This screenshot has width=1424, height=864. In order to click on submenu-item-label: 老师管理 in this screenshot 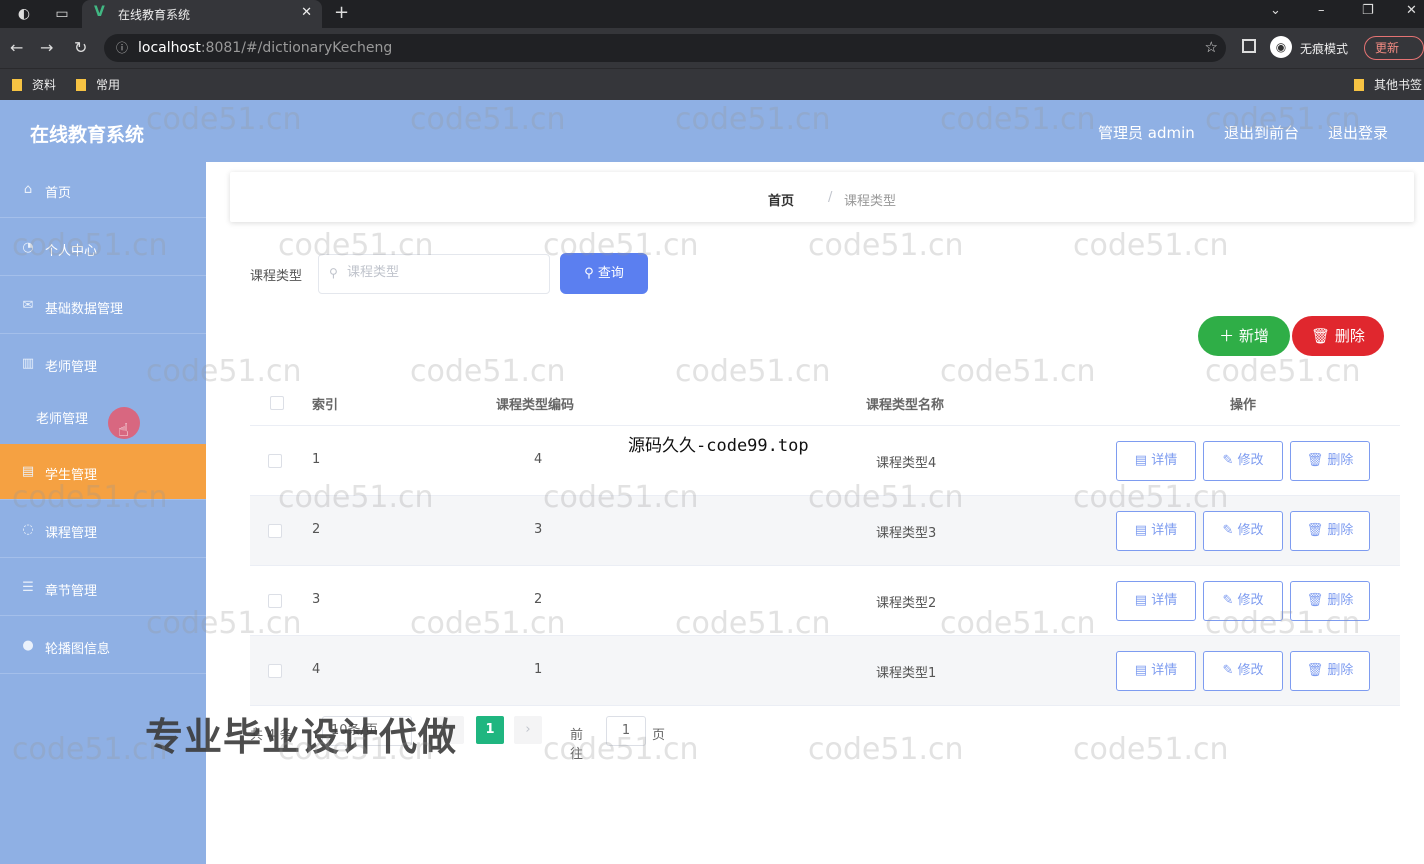, I will do `click(62, 419)`.